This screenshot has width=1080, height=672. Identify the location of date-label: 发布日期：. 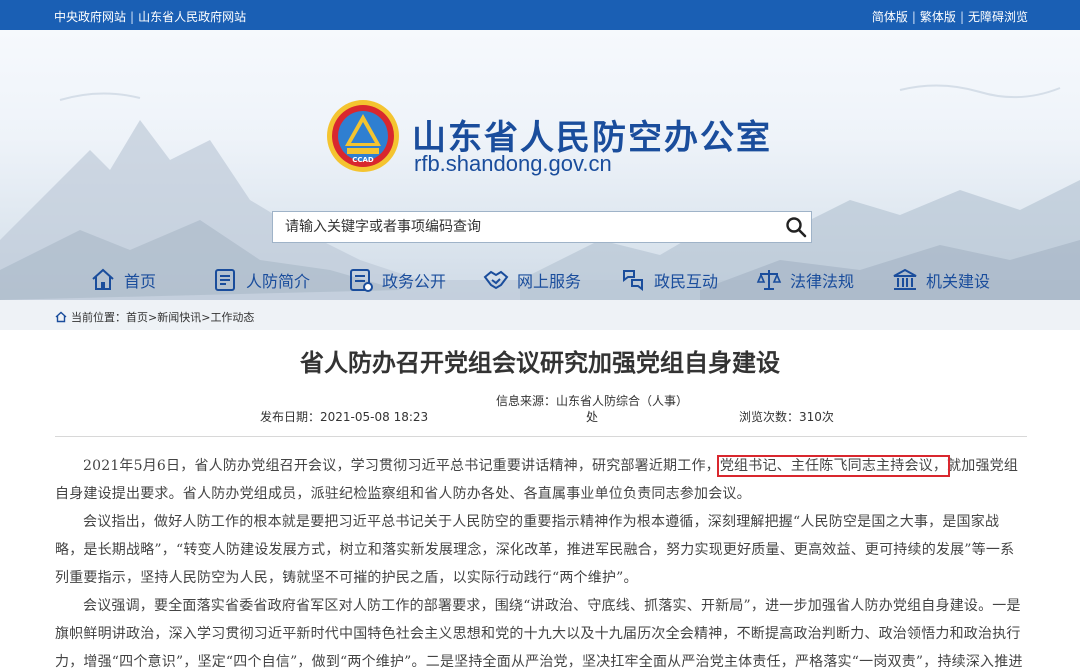
(290, 417).